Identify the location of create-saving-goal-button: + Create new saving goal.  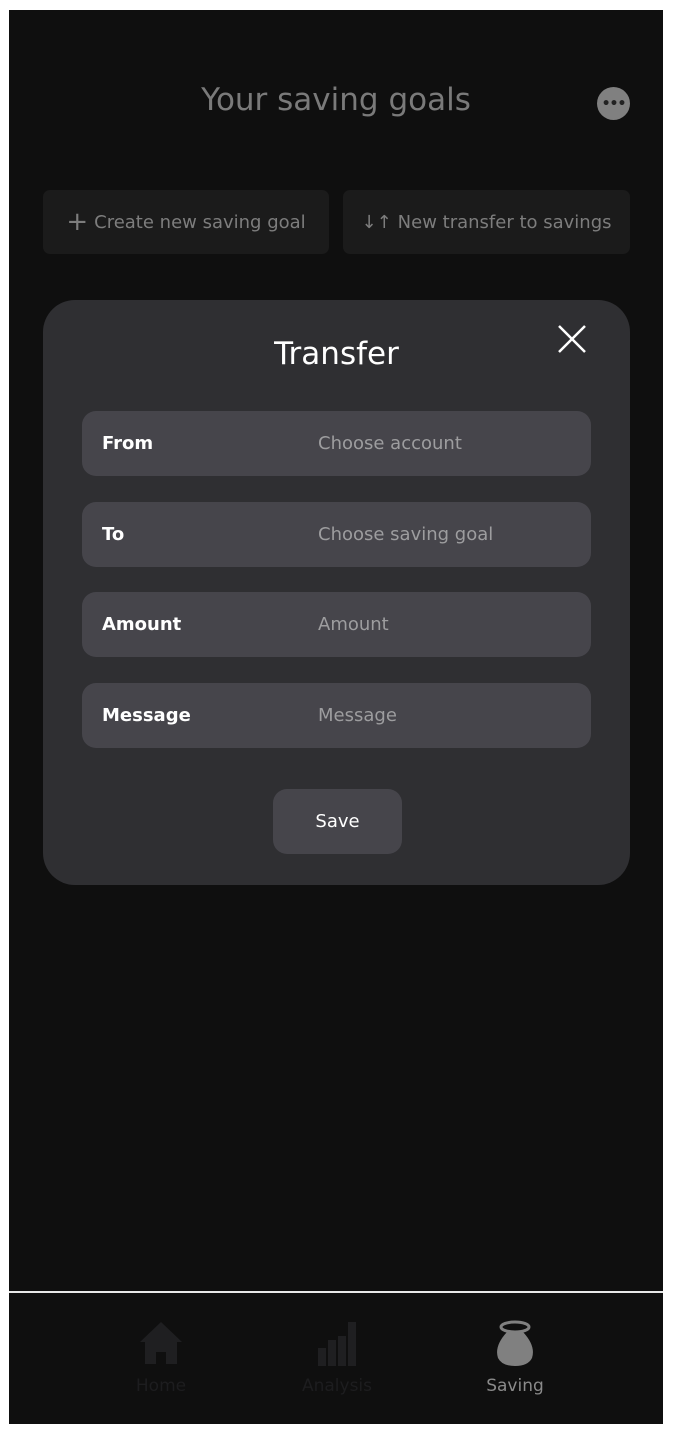
(186, 222).